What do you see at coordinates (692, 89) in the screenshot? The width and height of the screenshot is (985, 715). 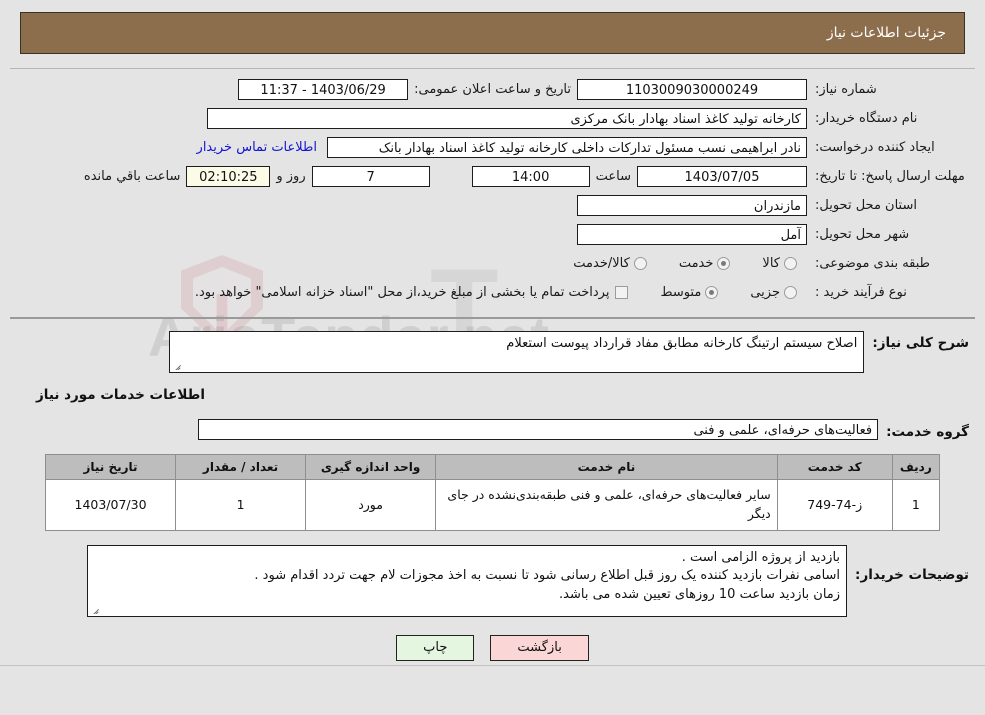 I see `need-number-value: 1103009030000249` at bounding box center [692, 89].